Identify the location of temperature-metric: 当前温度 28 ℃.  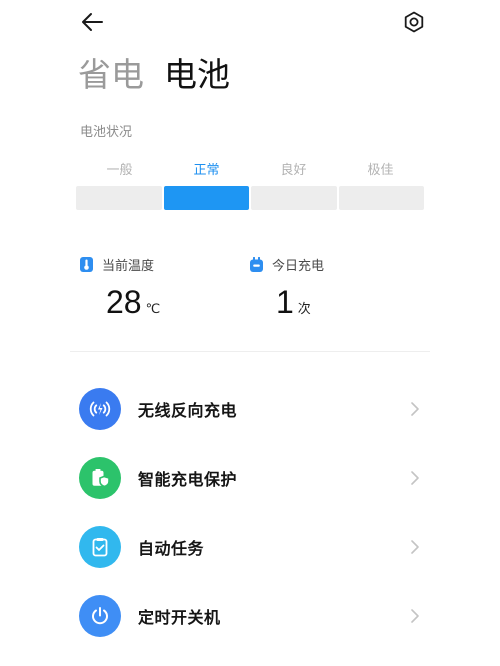
(120, 288).